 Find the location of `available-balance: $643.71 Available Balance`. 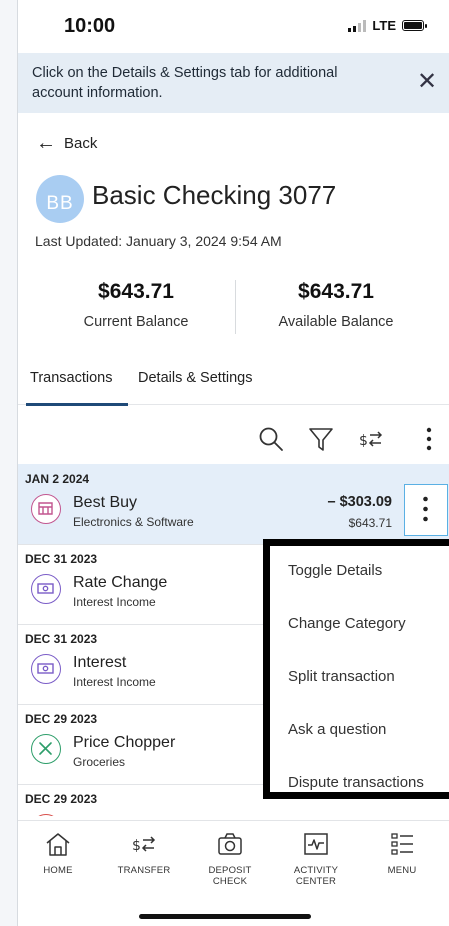

available-balance: $643.71 Available Balance is located at coordinates (336, 305).